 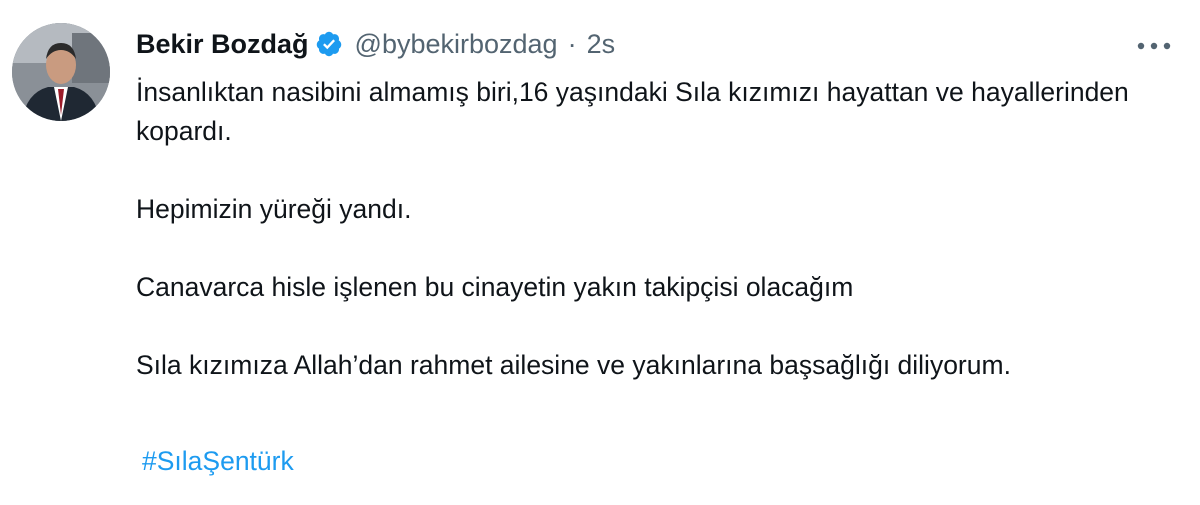 I want to click on more-options-button, so click(x=1154, y=46).